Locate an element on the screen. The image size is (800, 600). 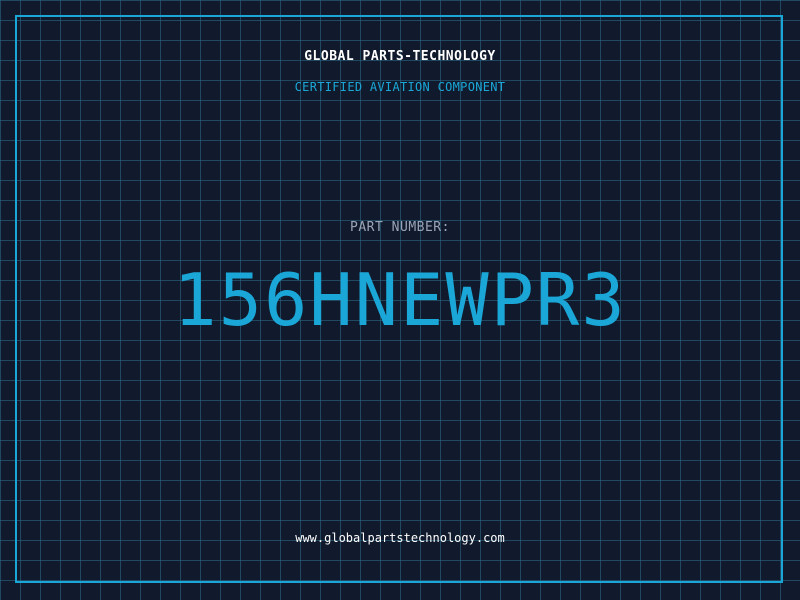
part-number-label: PART NUMBER: is located at coordinates (400, 227).